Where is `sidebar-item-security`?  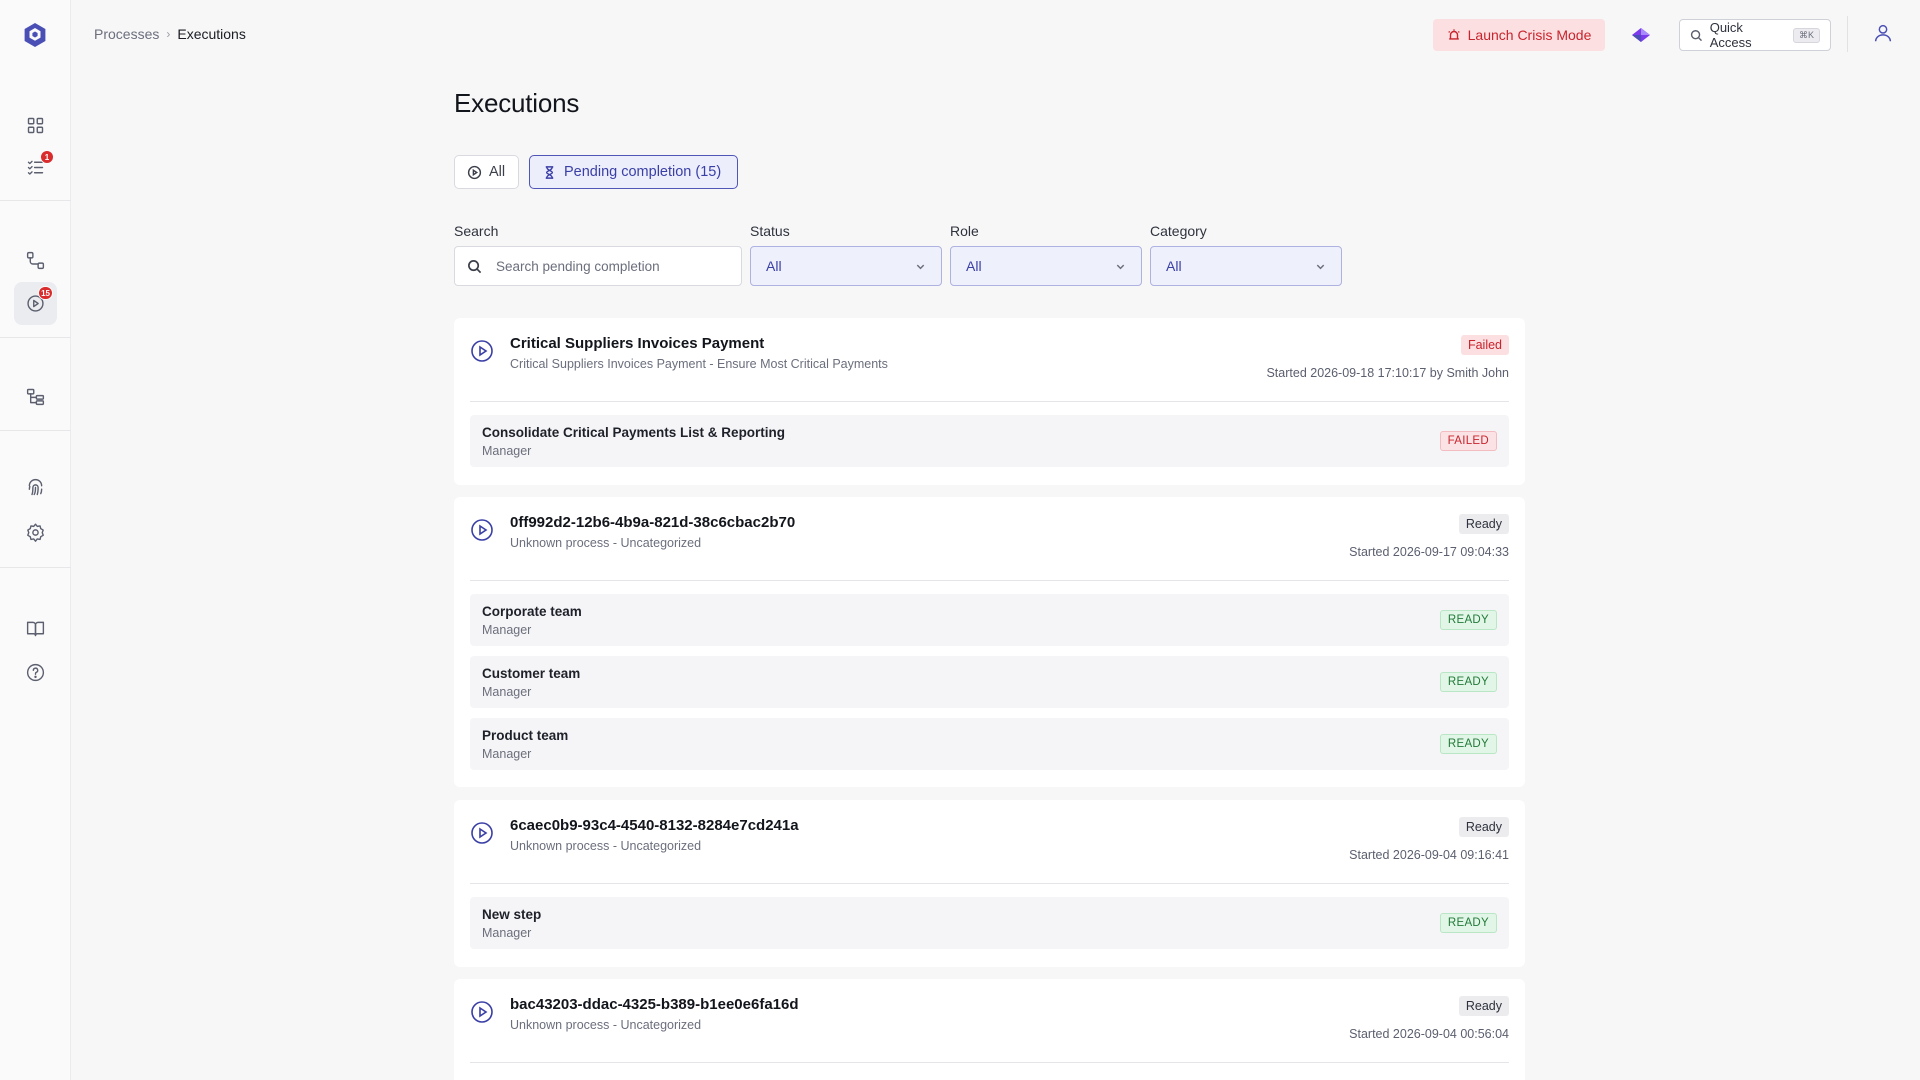
sidebar-item-security is located at coordinates (35, 487).